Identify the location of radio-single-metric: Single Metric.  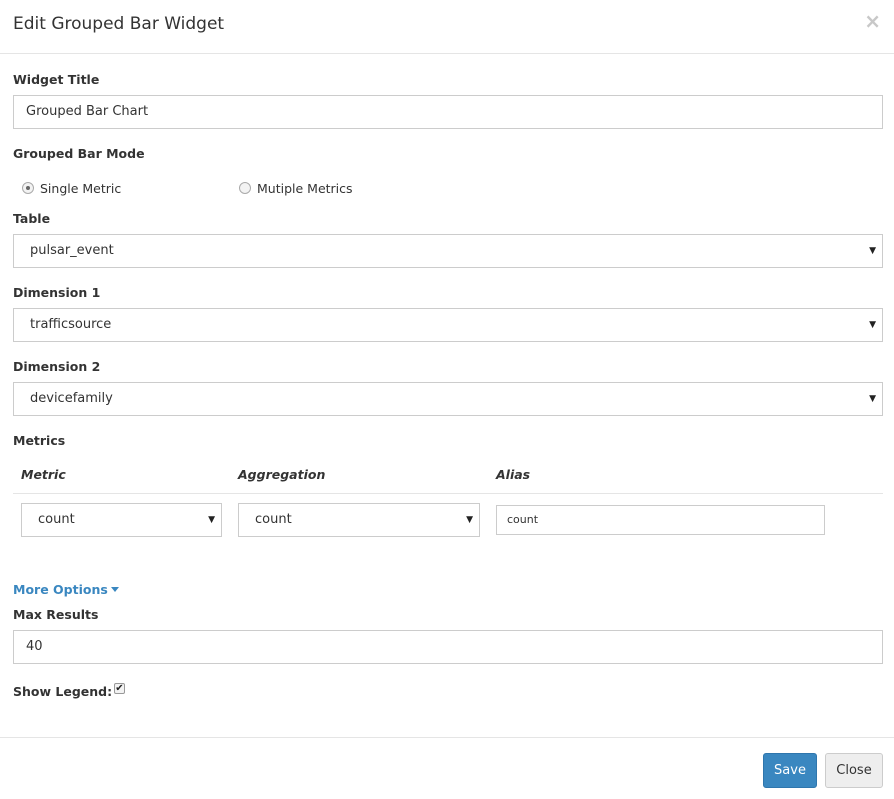
(71, 188).